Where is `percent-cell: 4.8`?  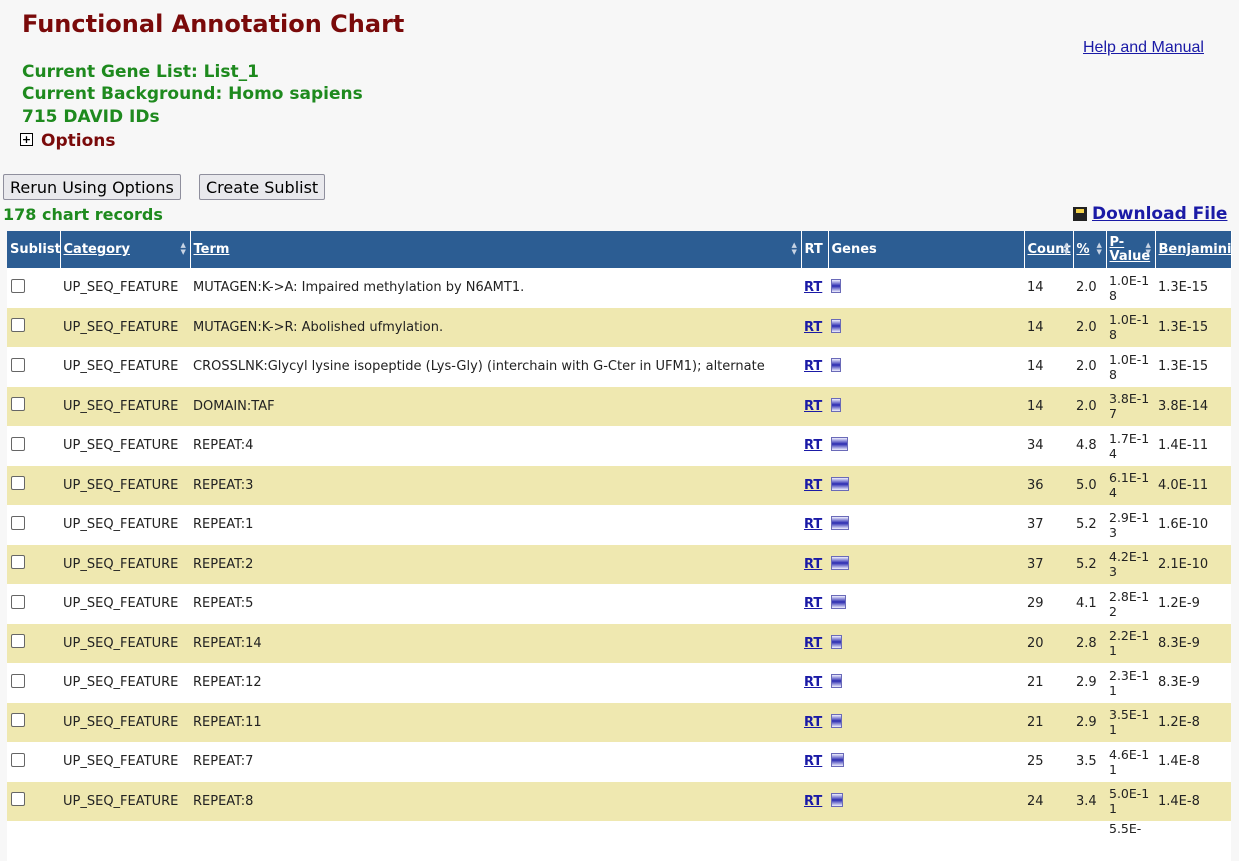
percent-cell: 4.8 is located at coordinates (1089, 446).